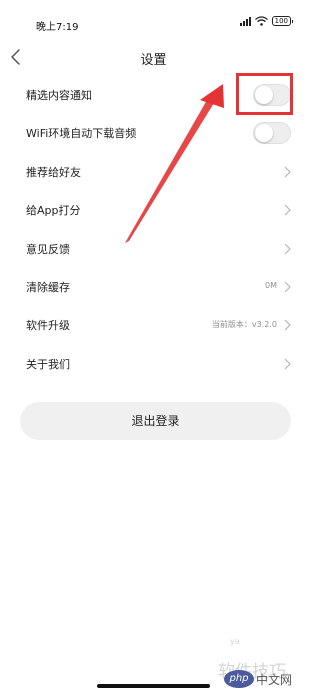 The image size is (320, 694). What do you see at coordinates (153, 686) in the screenshot?
I see `home-indicator` at bounding box center [153, 686].